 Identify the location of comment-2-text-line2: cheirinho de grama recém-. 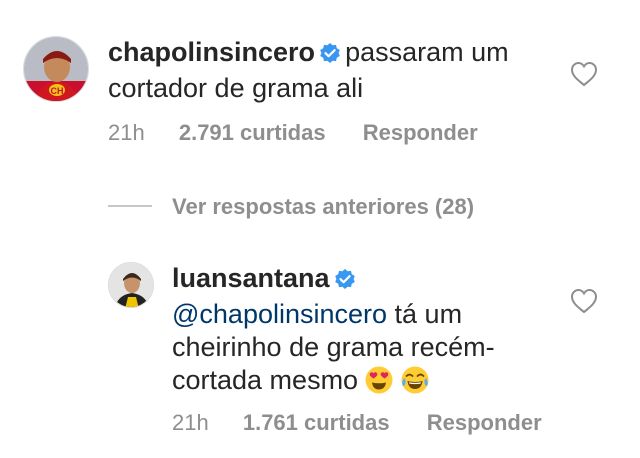
(333, 347).